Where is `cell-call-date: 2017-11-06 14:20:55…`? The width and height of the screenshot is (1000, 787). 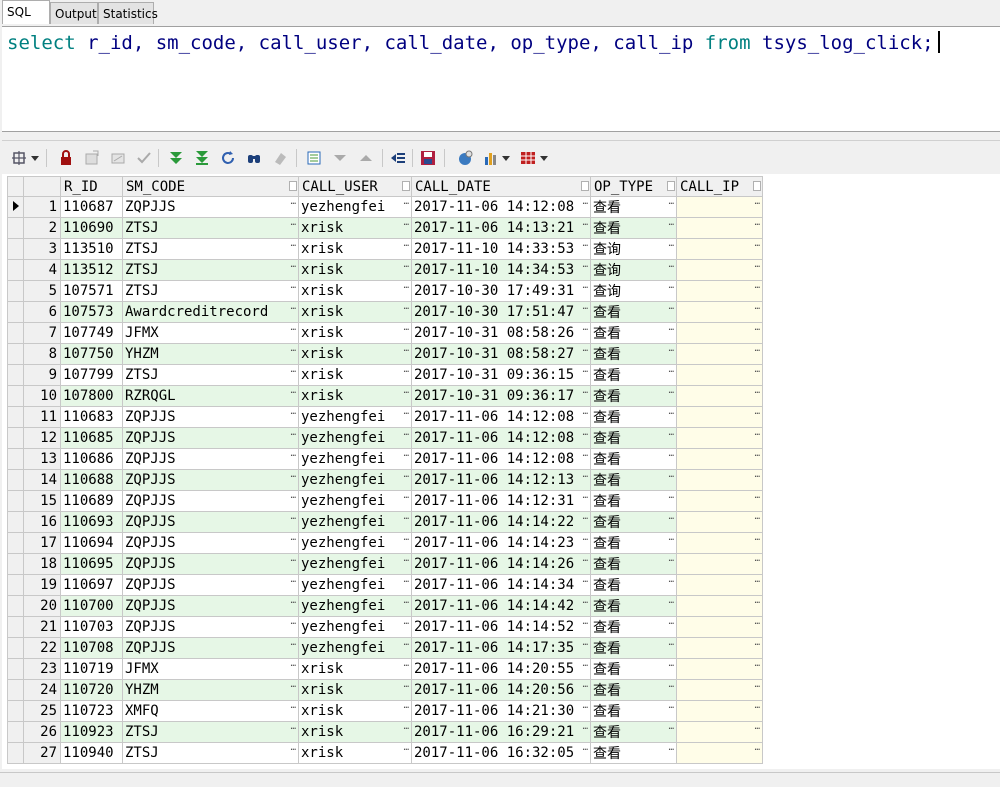 cell-call-date: 2017-11-06 14:20:55… is located at coordinates (501, 669).